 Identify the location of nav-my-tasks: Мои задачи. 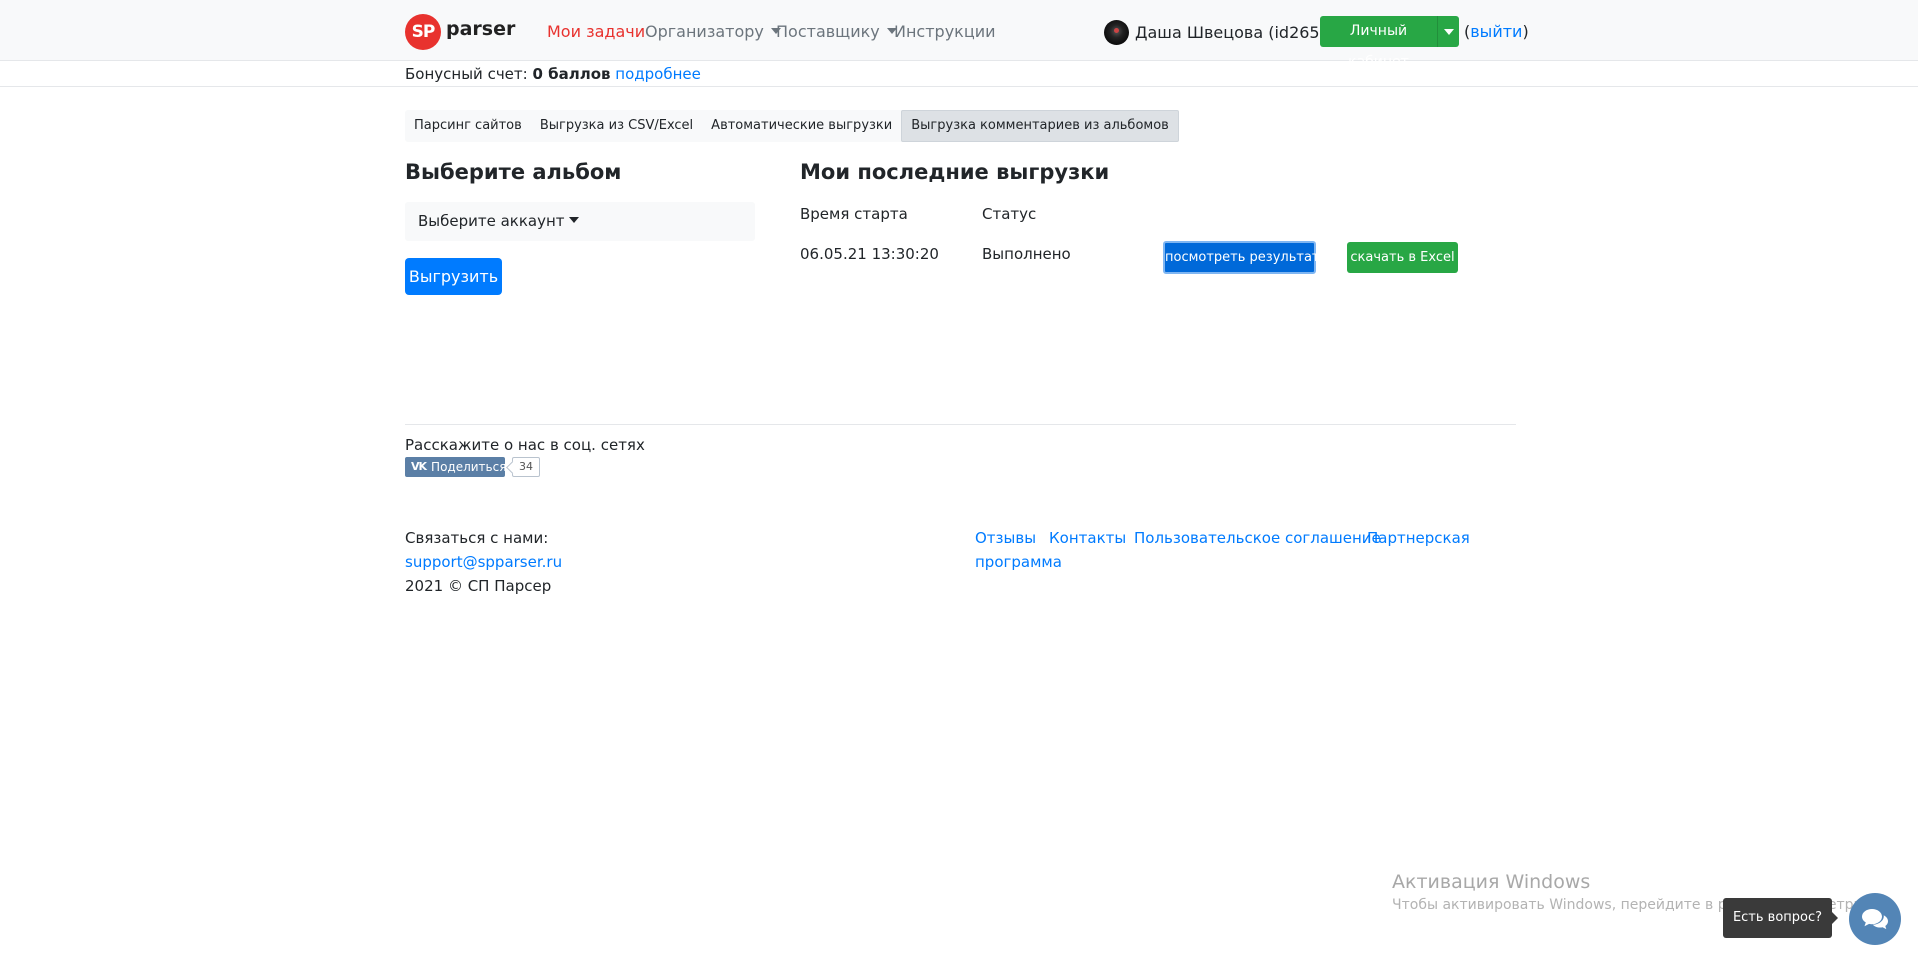
(596, 32).